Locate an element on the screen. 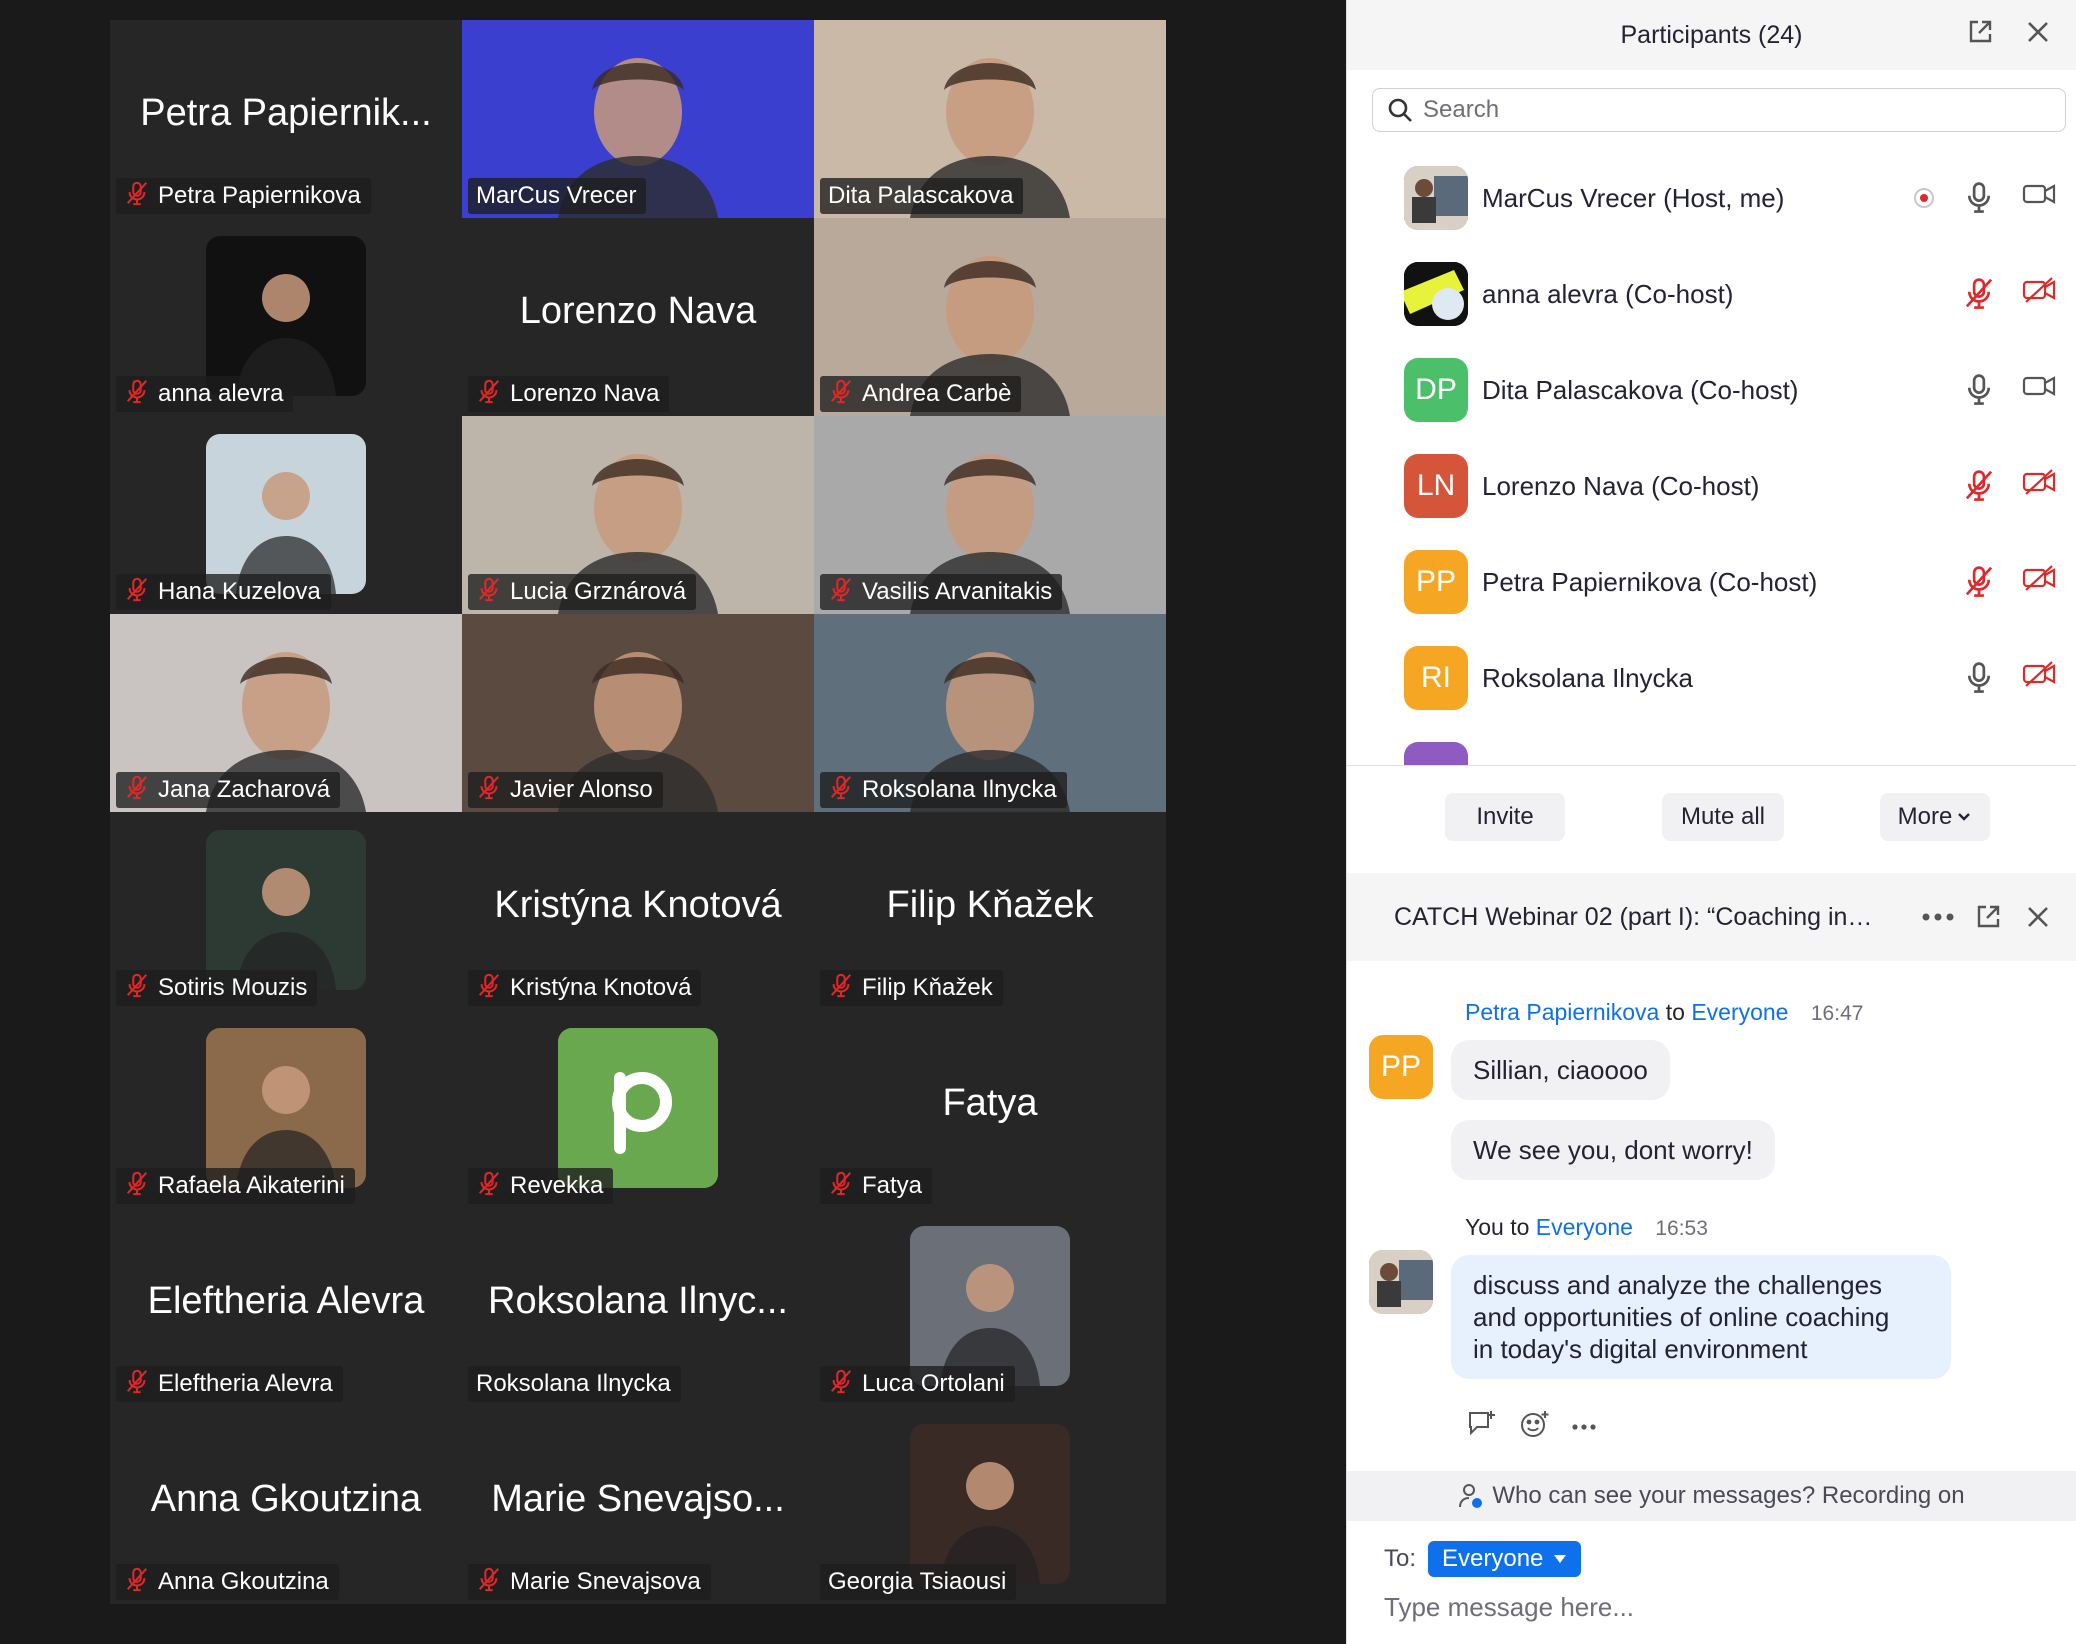 The image size is (2076, 1644). reply-icon is located at coordinates (1483, 1426).